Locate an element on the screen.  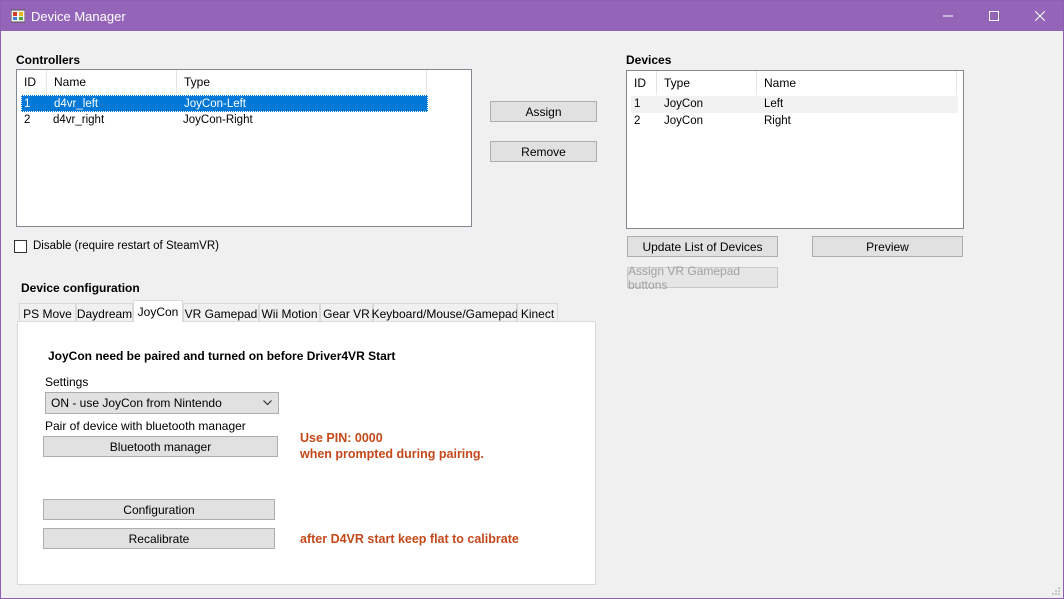
tab-daydream: Daydream is located at coordinates (104, 313).